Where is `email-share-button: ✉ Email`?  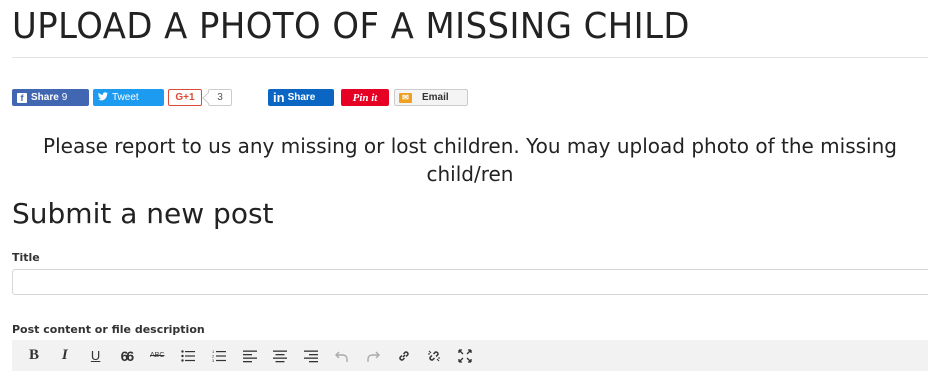
email-share-button: ✉ Email is located at coordinates (431, 97).